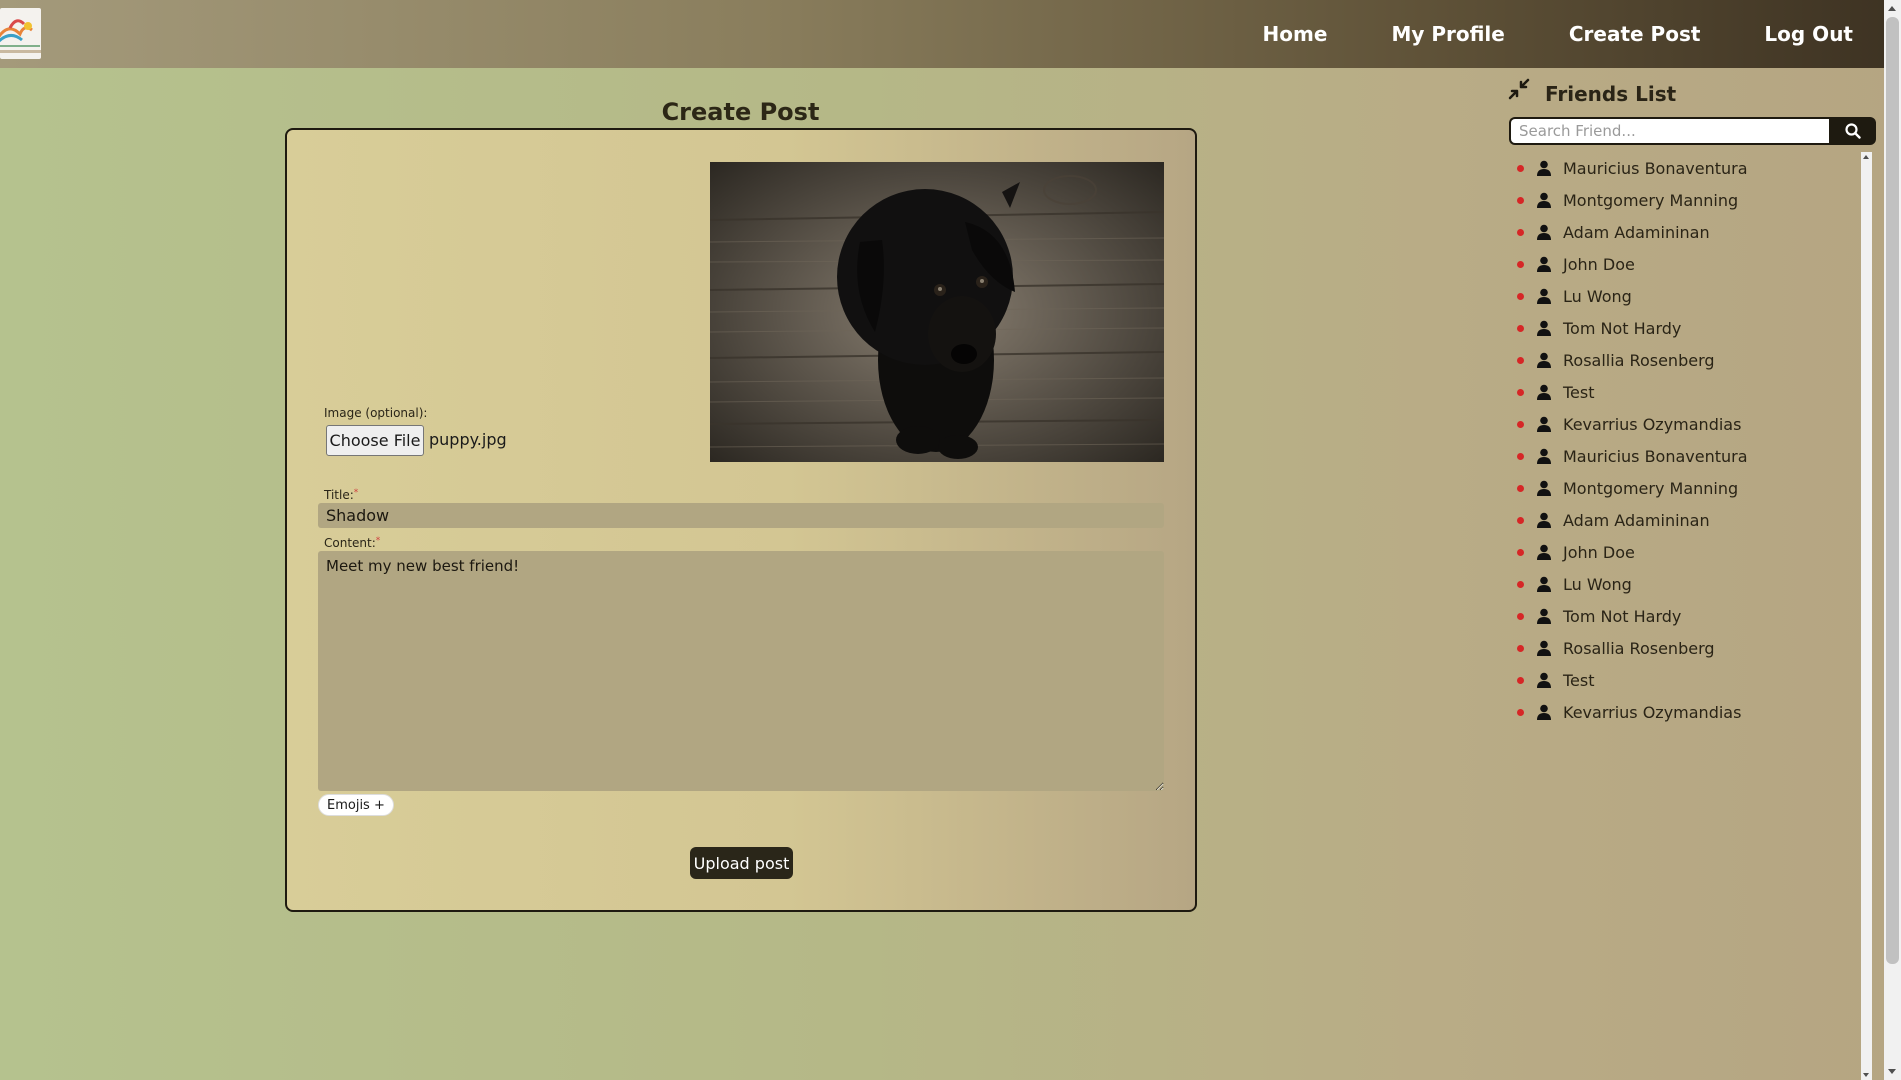 Image resolution: width=1901 pixels, height=1080 pixels. Describe the element at coordinates (741, 515) in the screenshot. I see `title-input` at that location.